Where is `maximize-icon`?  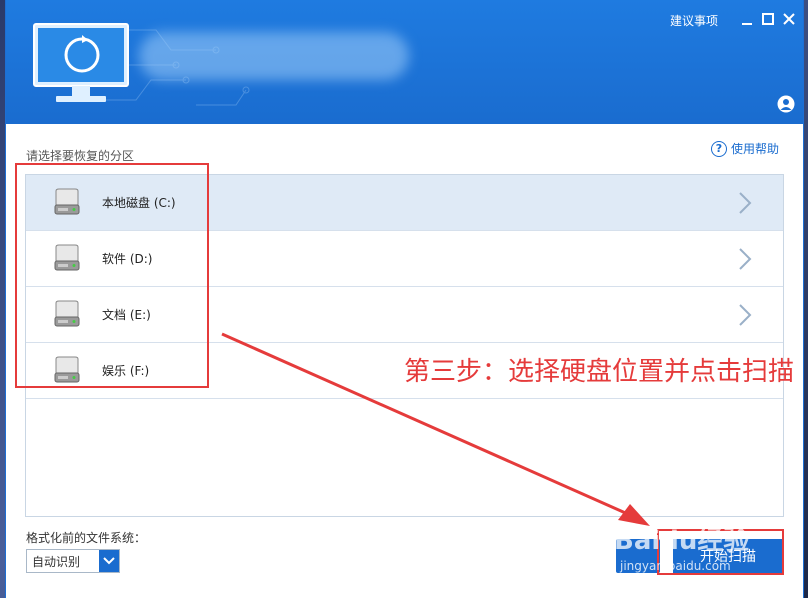
maximize-icon is located at coordinates (768, 19).